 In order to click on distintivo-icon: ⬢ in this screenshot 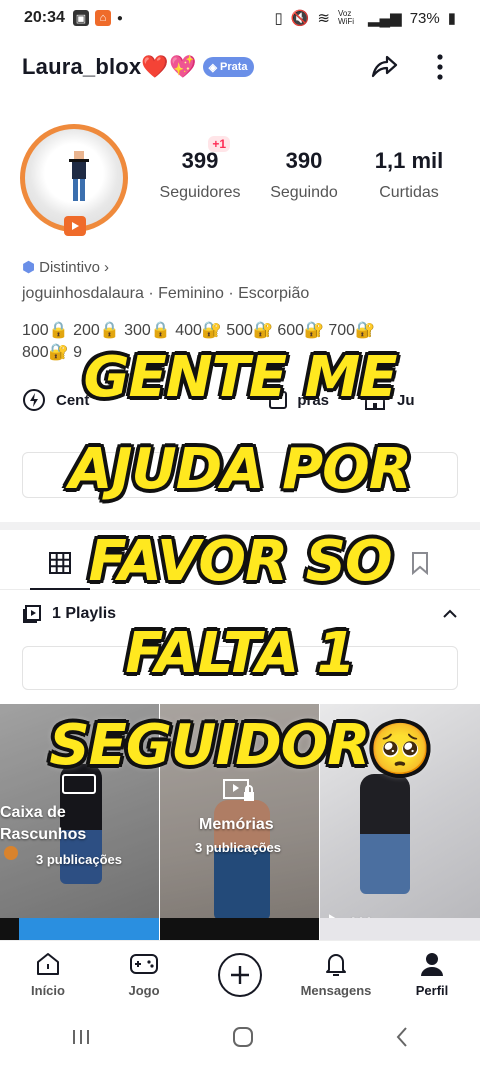, I will do `click(29, 267)`.